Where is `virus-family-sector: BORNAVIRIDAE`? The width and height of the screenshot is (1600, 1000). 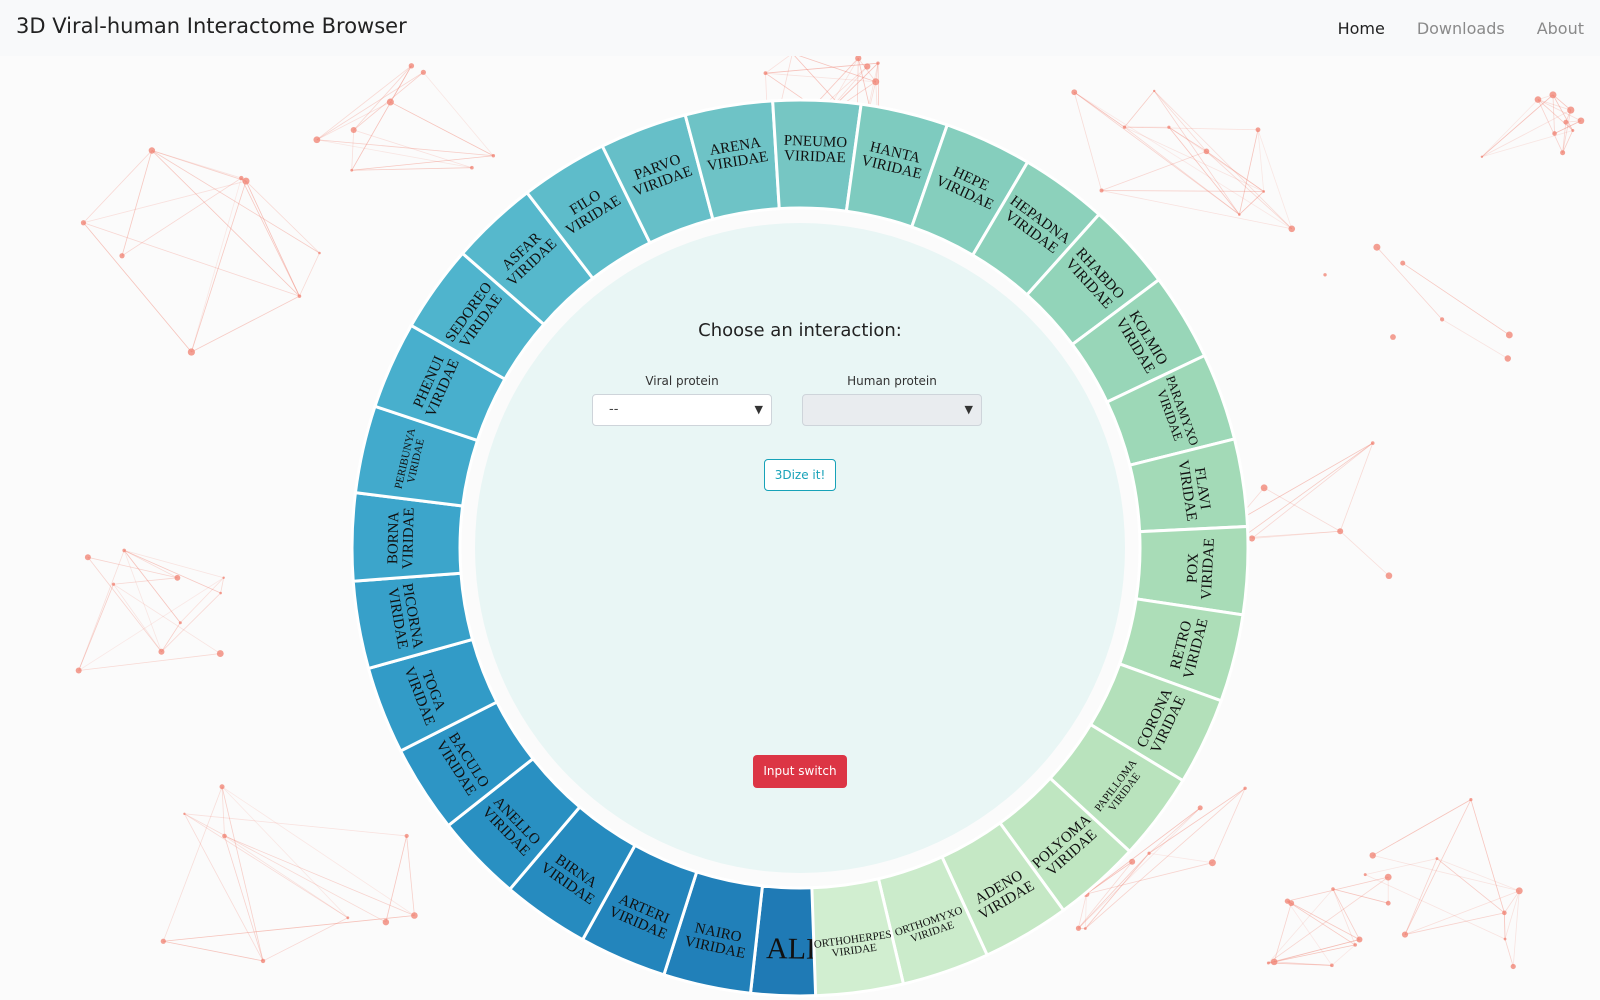
virus-family-sector: BORNAVIRIDAE is located at coordinates (407, 537).